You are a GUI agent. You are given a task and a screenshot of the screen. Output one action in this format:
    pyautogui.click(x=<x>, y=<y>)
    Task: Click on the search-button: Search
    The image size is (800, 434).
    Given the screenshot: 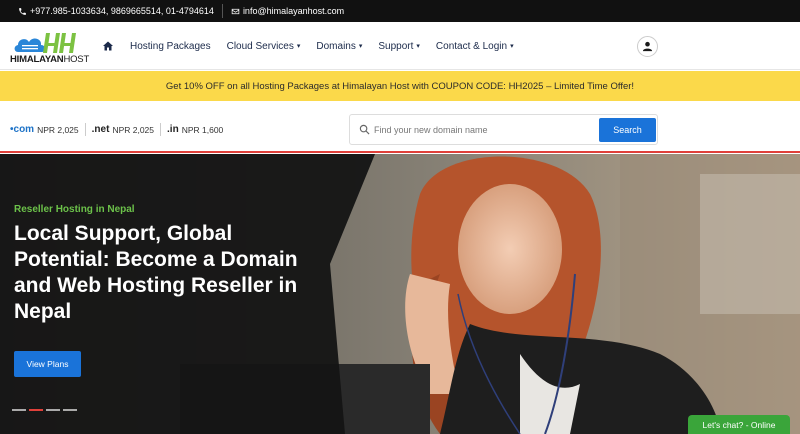 What is the action you would take?
    pyautogui.click(x=627, y=130)
    